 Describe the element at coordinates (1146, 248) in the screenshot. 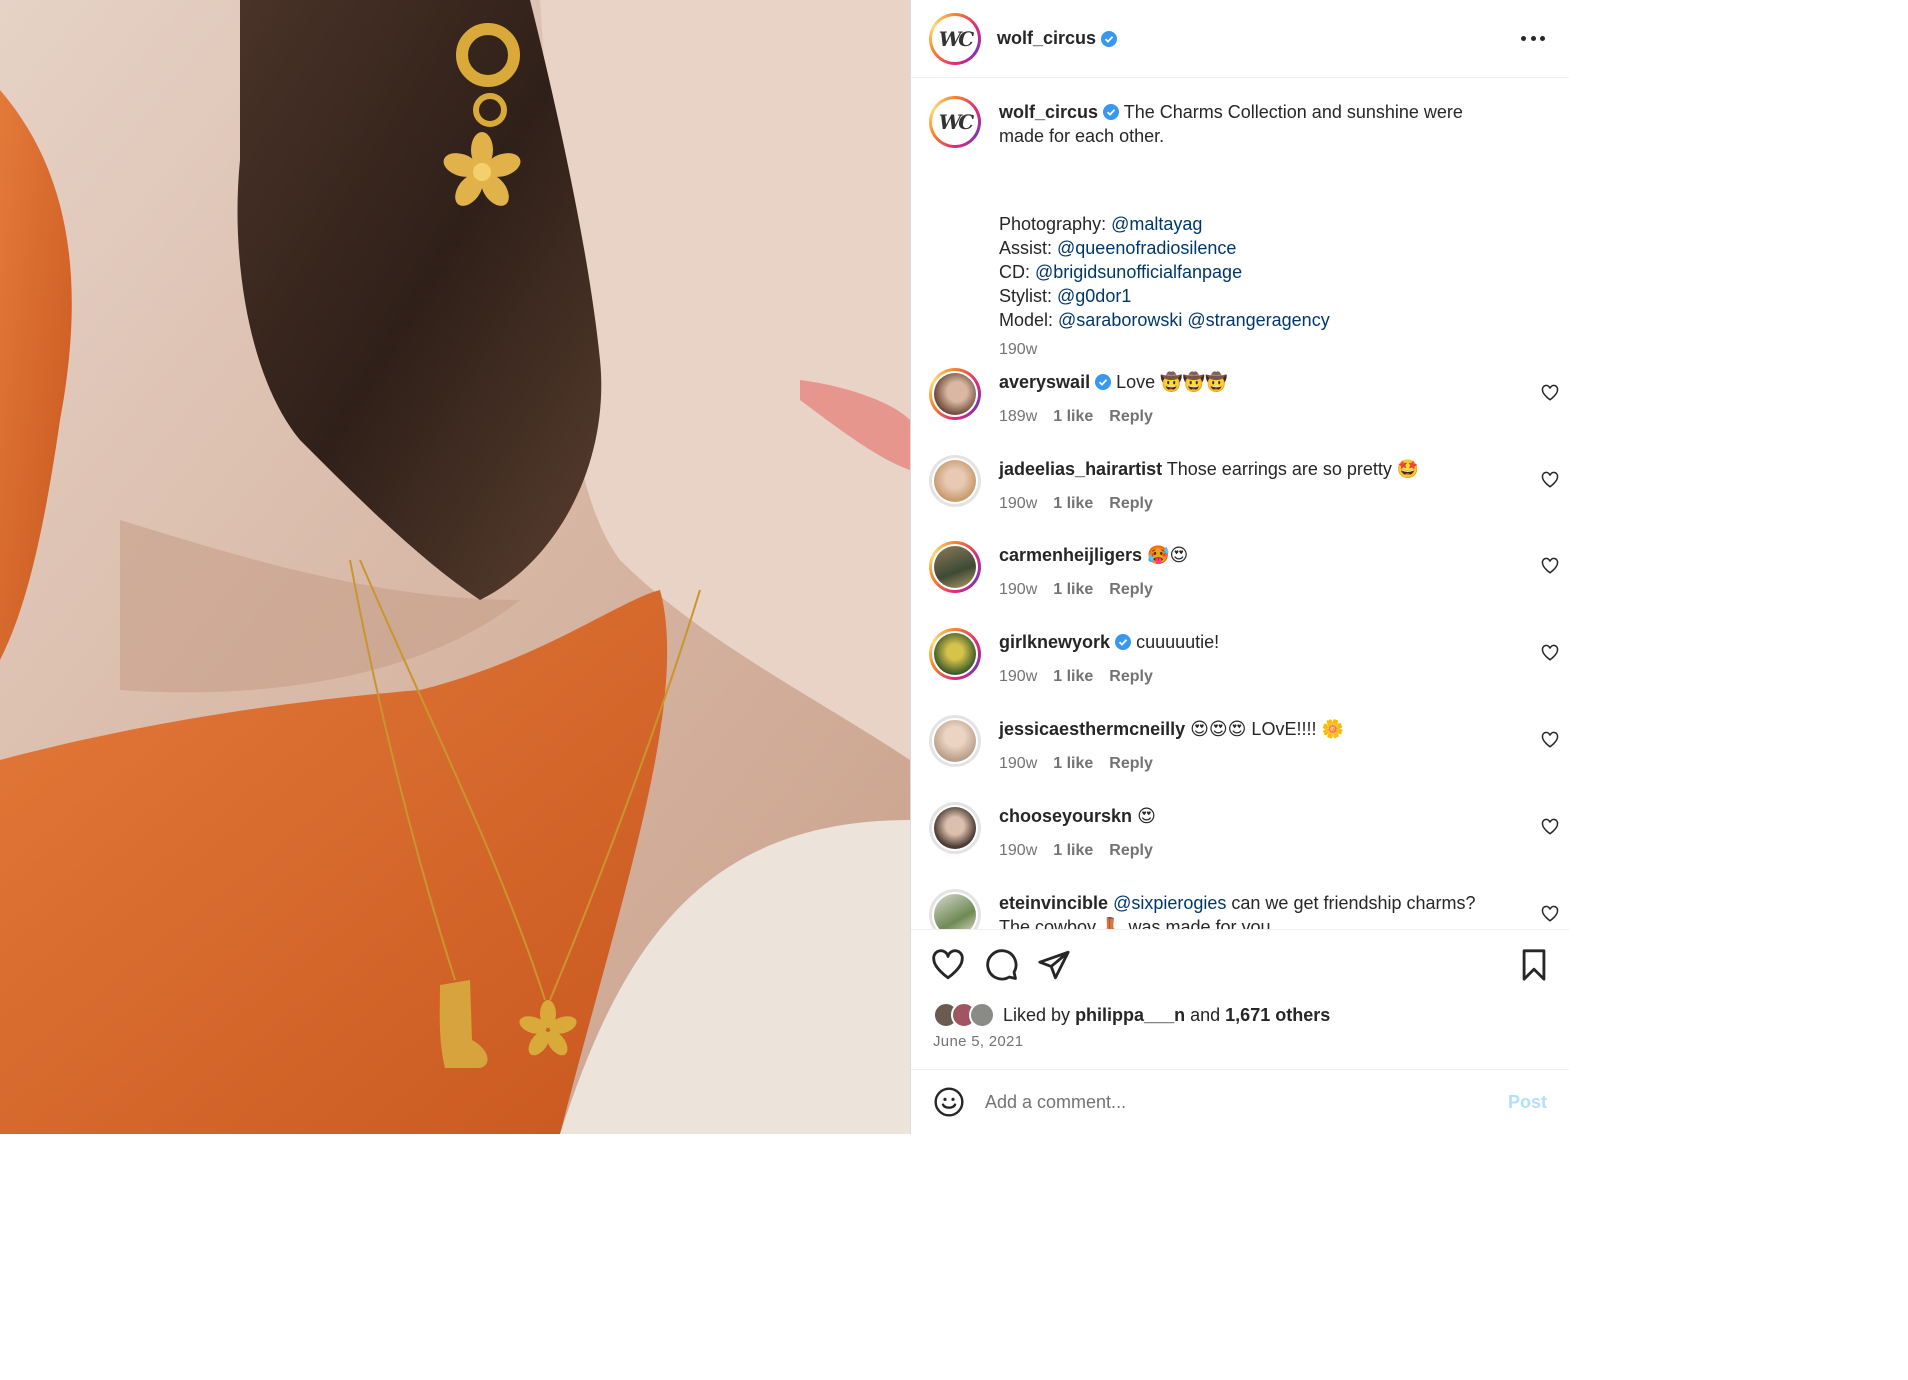

I see `mention-link: @queenofradiosilence` at that location.